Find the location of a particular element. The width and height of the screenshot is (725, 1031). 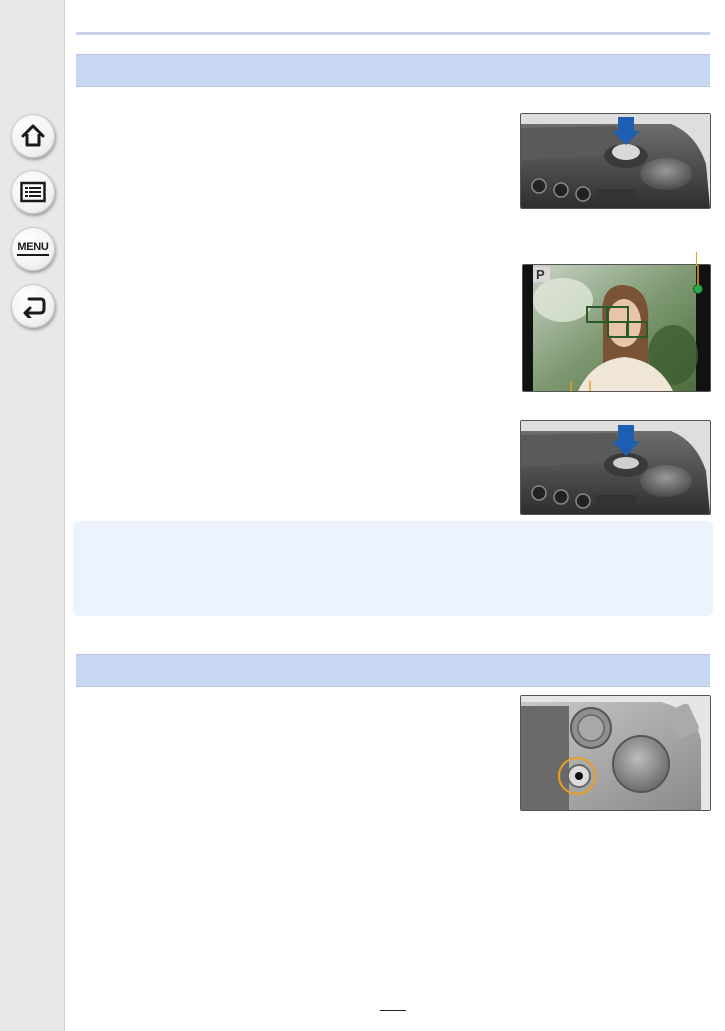

back-arrow-icon is located at coordinates (34, 307).